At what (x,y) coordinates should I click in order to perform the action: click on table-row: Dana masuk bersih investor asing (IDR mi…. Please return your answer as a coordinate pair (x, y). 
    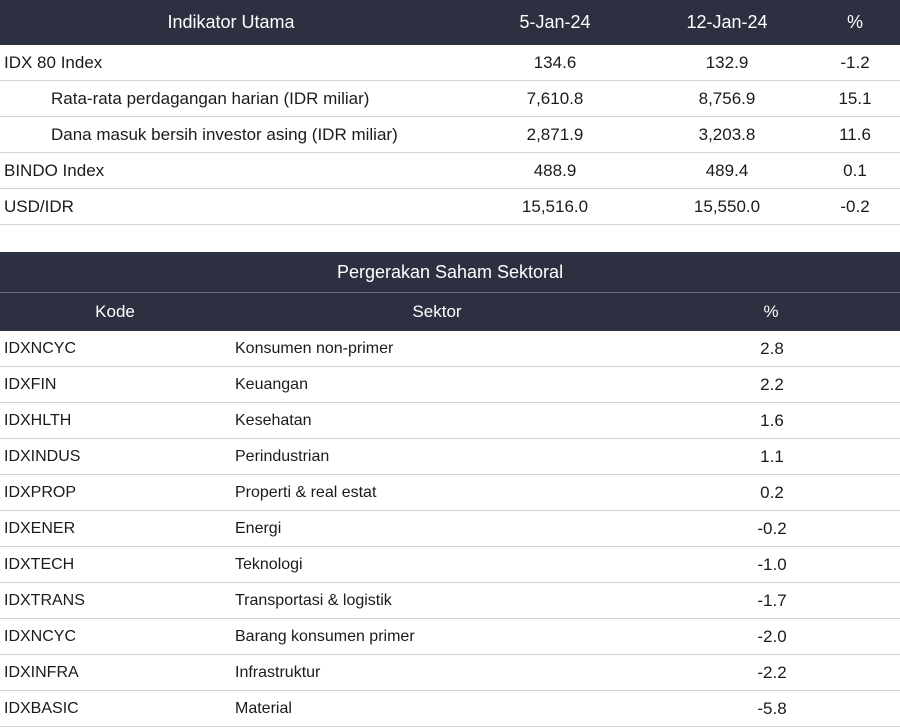
    Looking at the image, I should click on (450, 135).